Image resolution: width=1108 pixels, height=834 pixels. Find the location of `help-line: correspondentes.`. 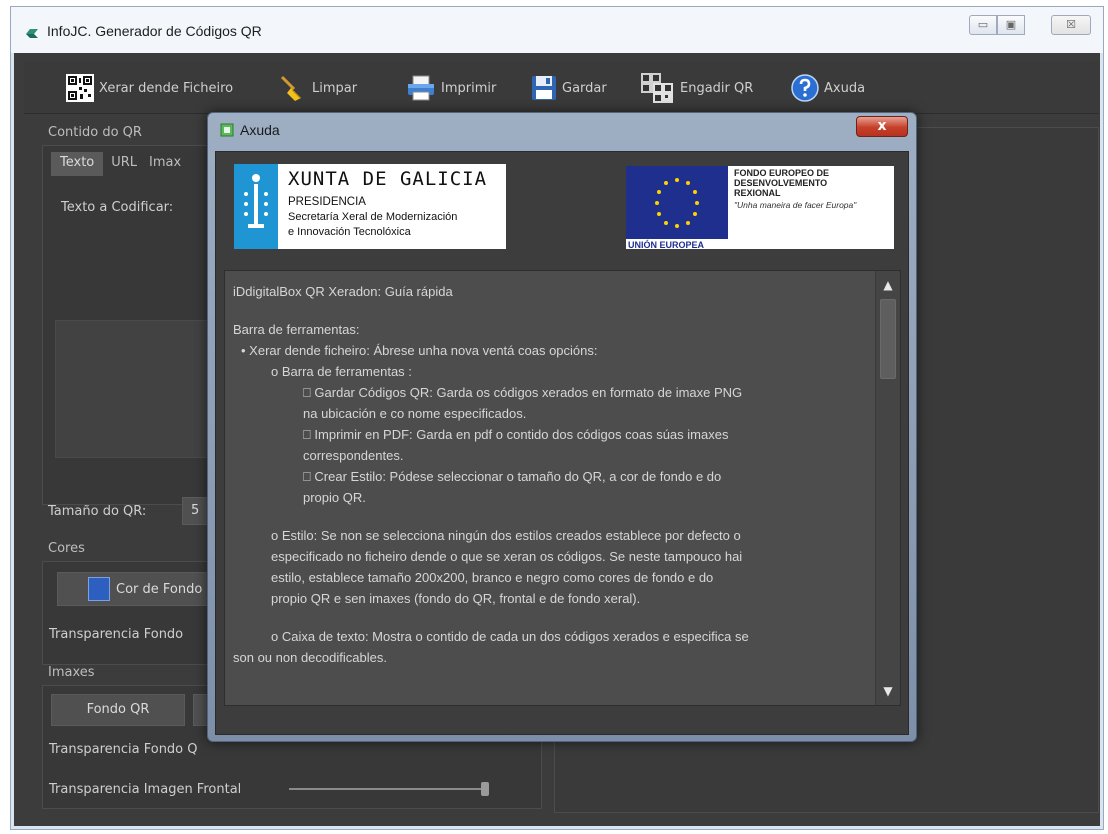

help-line: correspondentes. is located at coordinates (353, 455).